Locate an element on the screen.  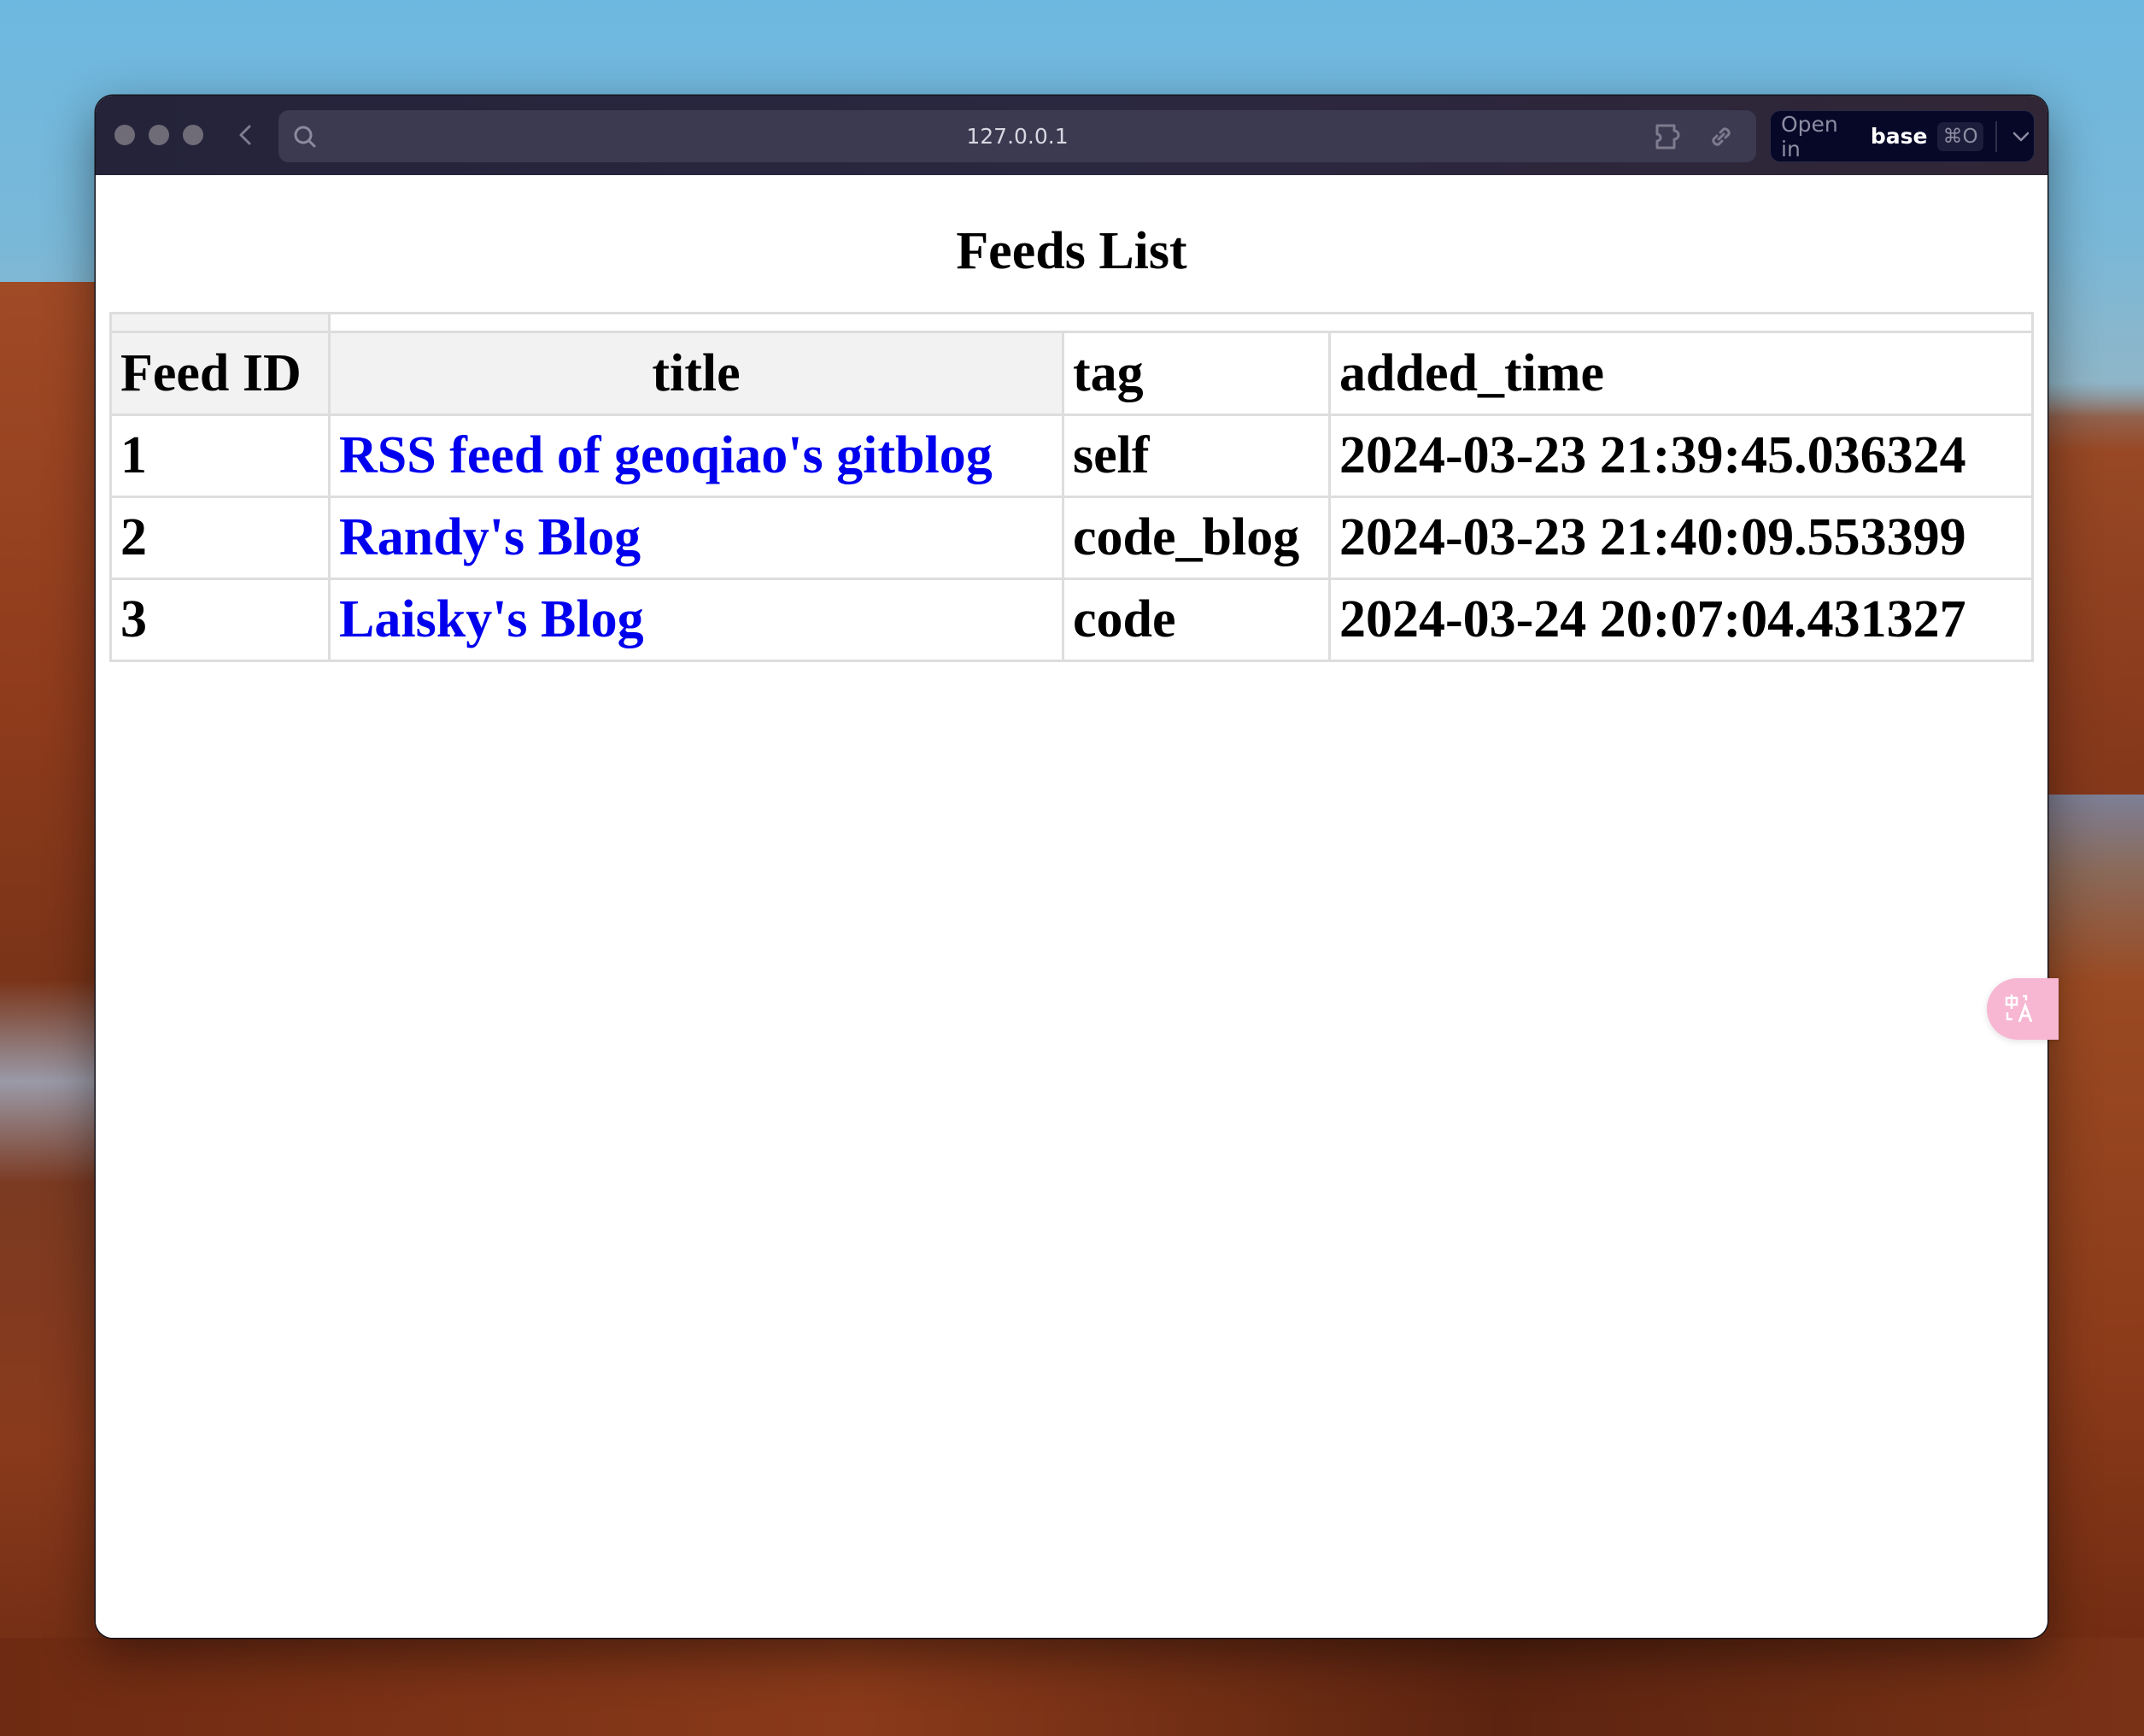
feed-title-cell: RSS feed of geoqiao's gitblog is located at coordinates (696, 455).